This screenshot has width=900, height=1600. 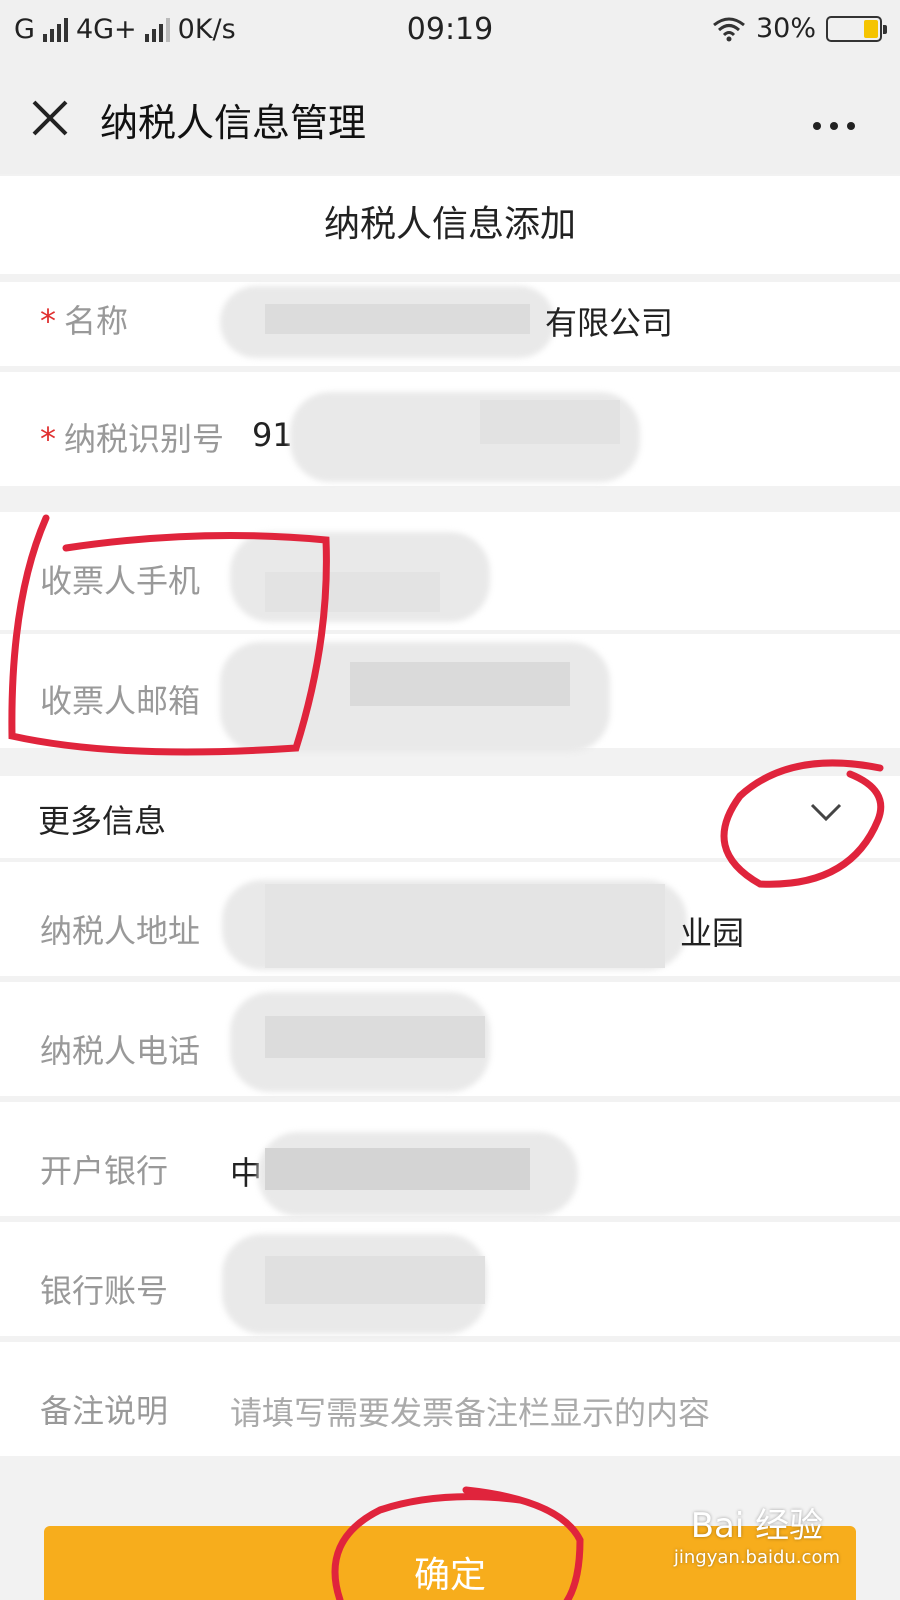 I want to click on top-nav-bar: 纳税人信息管理, so click(x=450, y=118).